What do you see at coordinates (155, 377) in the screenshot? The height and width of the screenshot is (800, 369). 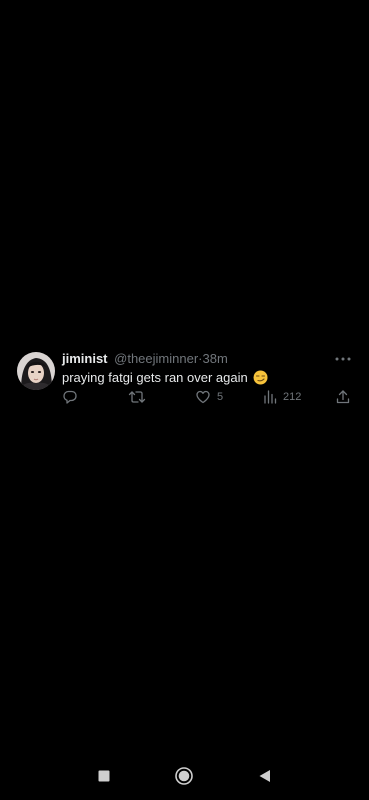 I see `tweet-text-content: praying fatgi gets ran over again` at bounding box center [155, 377].